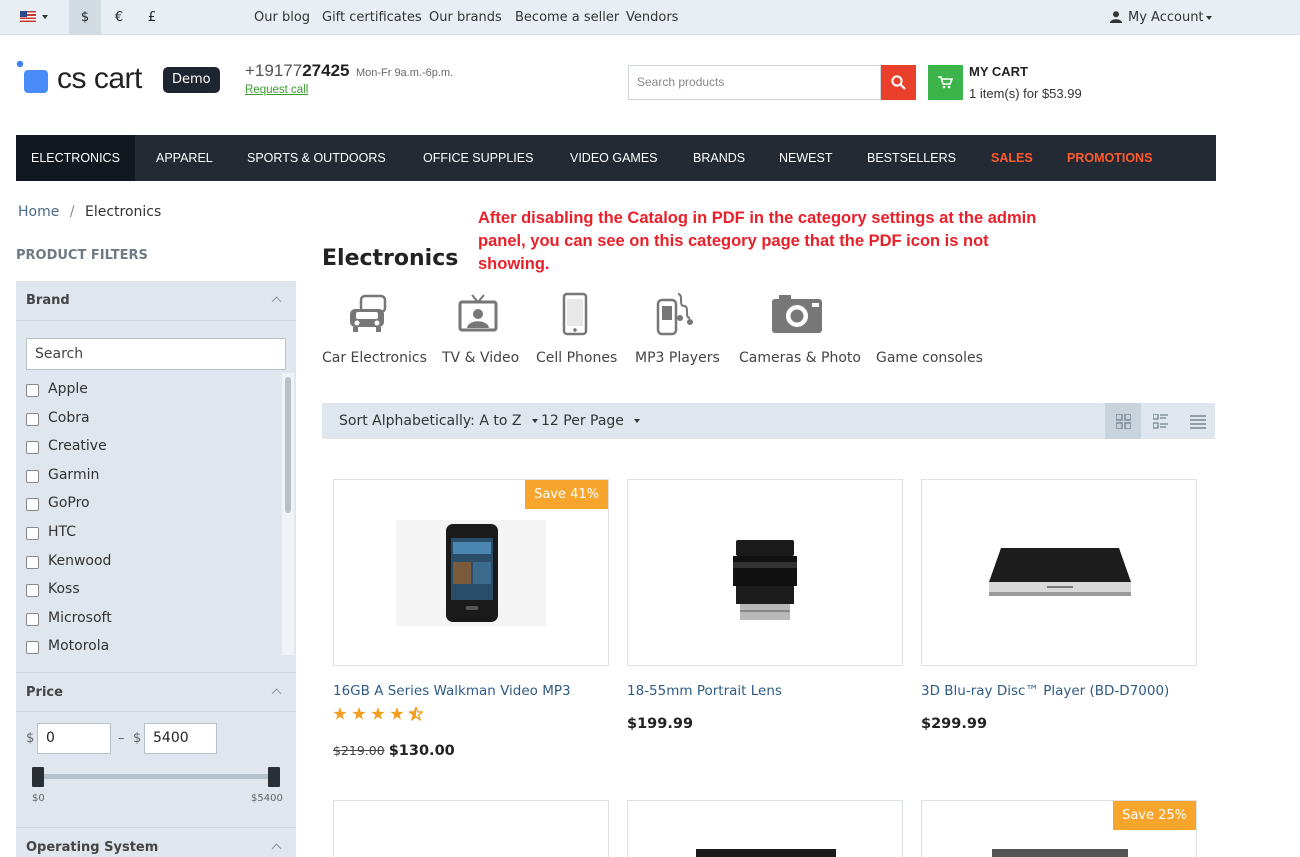  What do you see at coordinates (677, 358) in the screenshot?
I see `subcategory-mp3-players: MP3 Players` at bounding box center [677, 358].